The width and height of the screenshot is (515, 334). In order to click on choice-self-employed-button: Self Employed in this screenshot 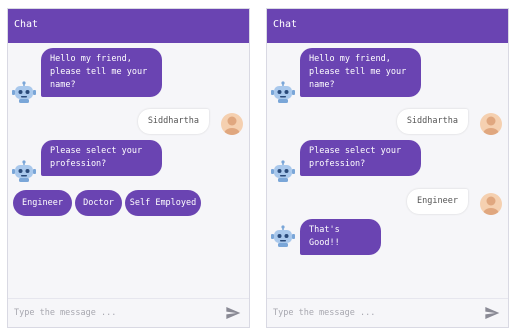, I will do `click(163, 203)`.